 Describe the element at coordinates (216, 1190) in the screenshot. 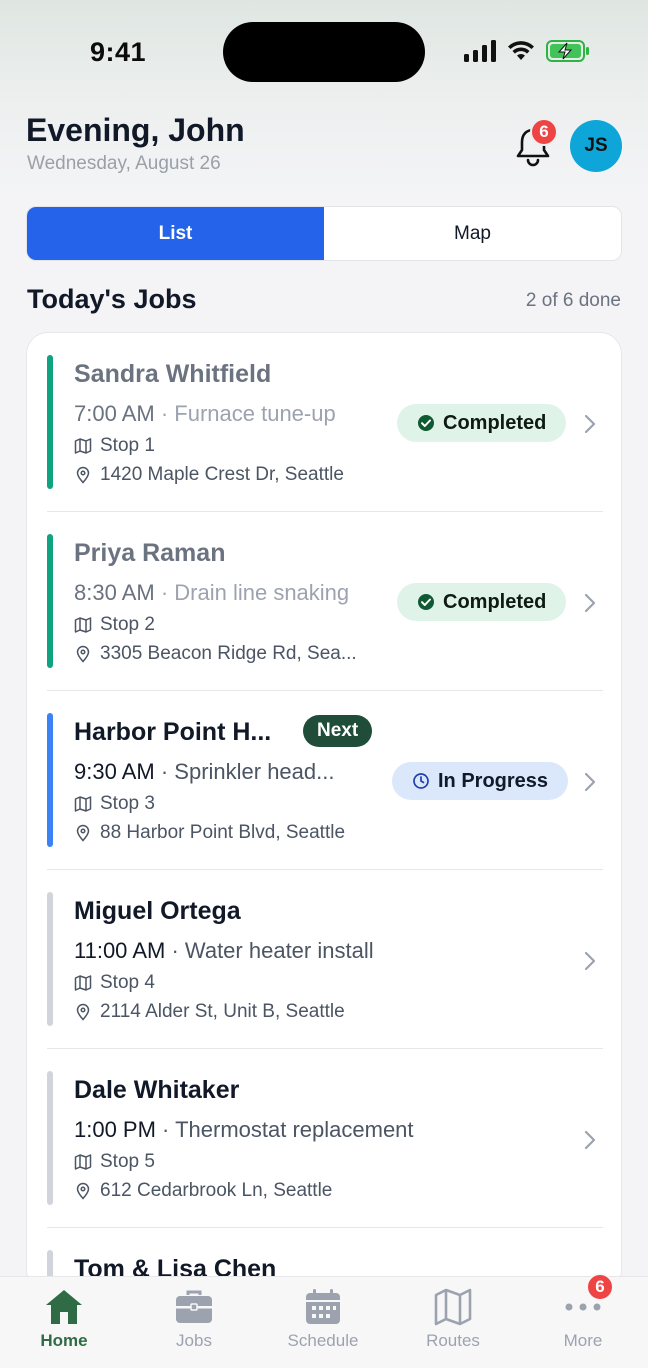

I see `job-address-label: 612 Cedarbrook Ln, Seattle` at that location.